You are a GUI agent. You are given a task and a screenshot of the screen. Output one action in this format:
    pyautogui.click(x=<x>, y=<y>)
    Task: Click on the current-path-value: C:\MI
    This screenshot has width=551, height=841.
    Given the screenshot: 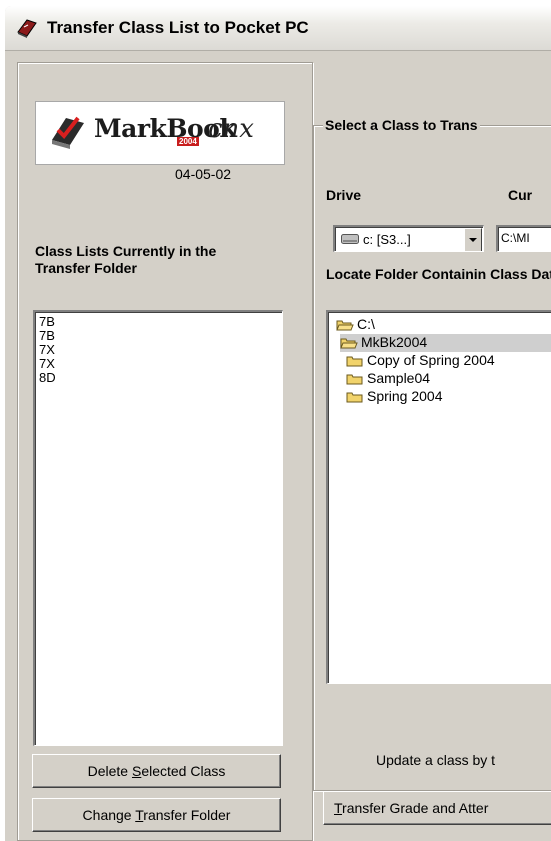 What is the action you would take?
    pyautogui.click(x=515, y=238)
    